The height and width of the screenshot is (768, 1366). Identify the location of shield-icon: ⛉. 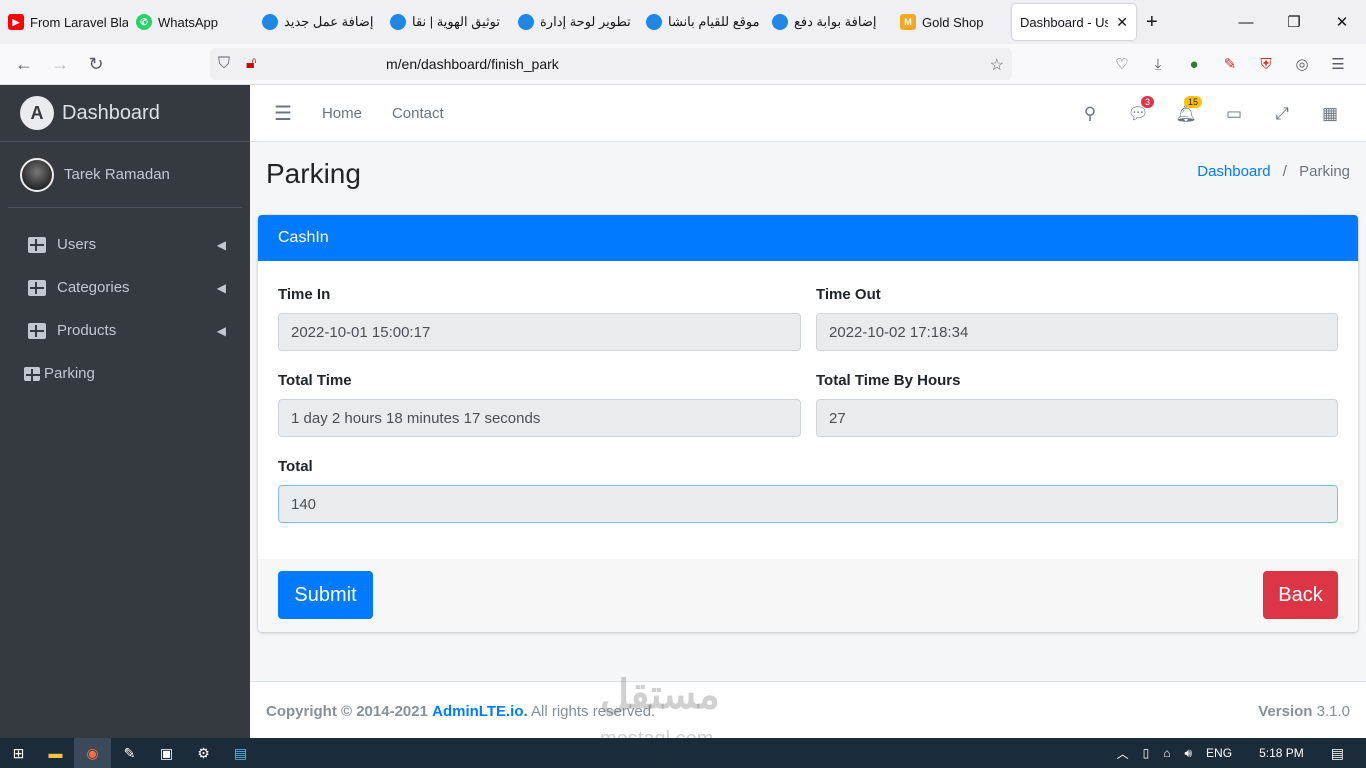
(224, 64).